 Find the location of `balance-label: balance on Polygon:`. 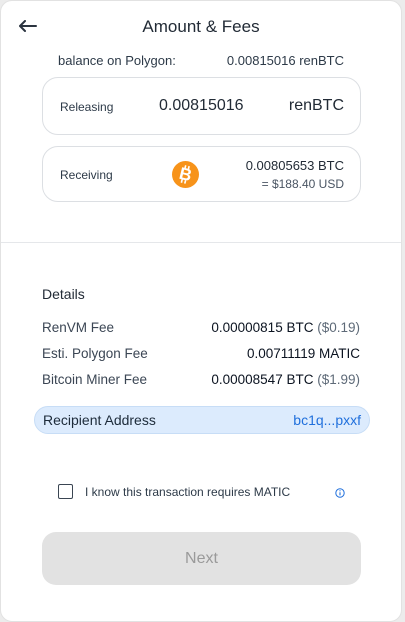

balance-label: balance on Polygon: is located at coordinates (117, 60).